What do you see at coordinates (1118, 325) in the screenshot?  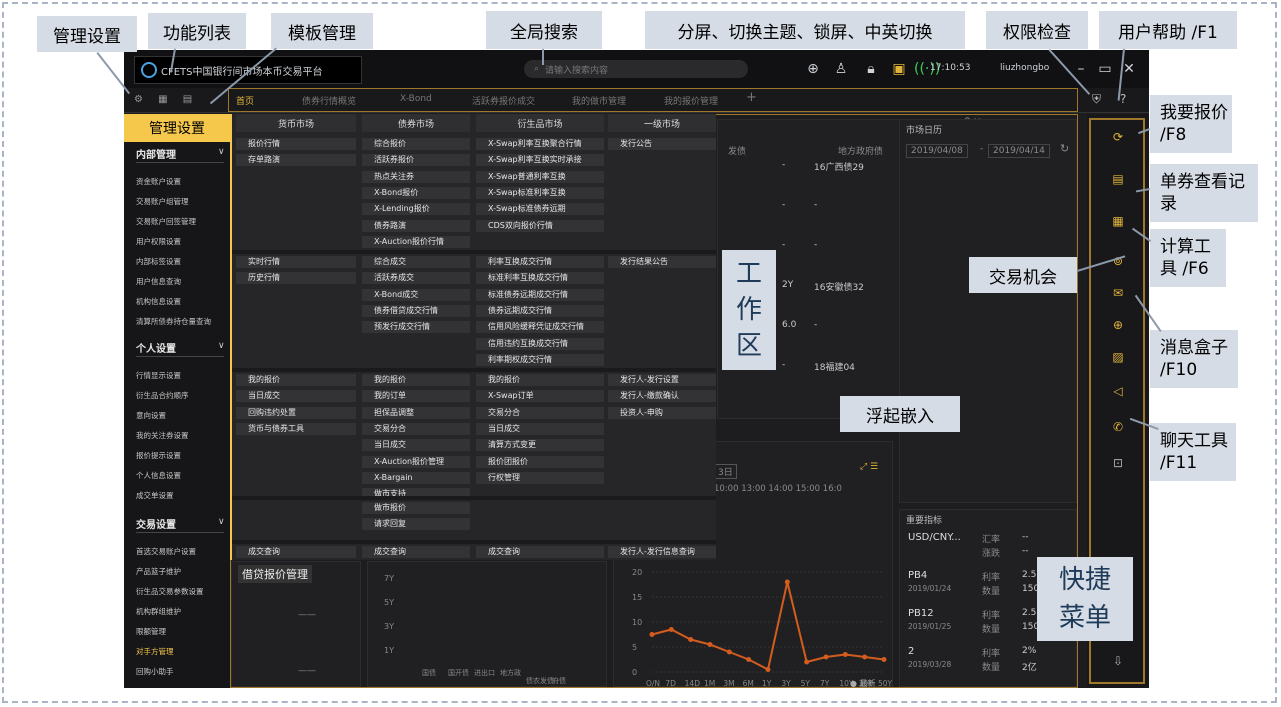 I see `alert-icon: ⊕` at bounding box center [1118, 325].